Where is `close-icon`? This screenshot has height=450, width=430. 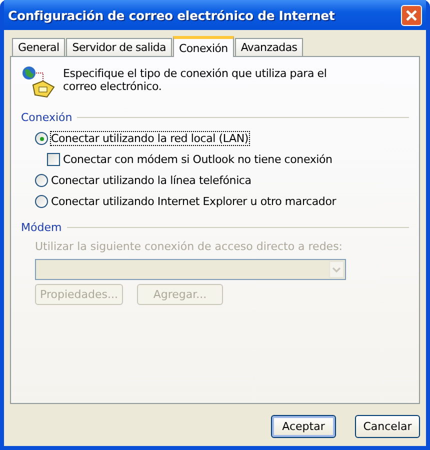
close-icon is located at coordinates (411, 15).